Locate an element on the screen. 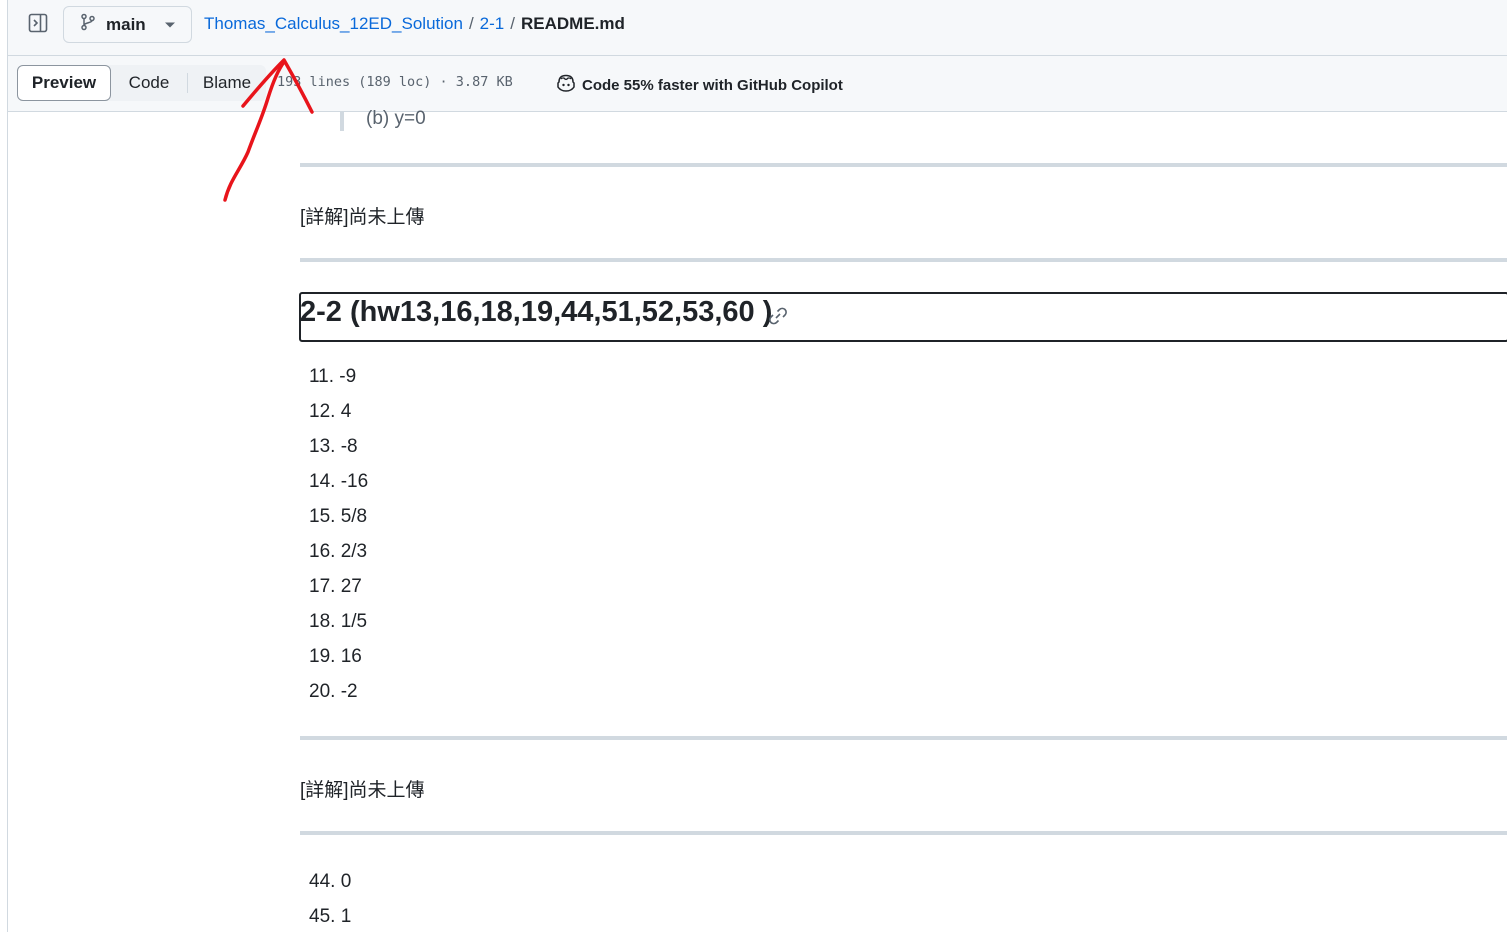  sidebar-toggle-button is located at coordinates (38, 25).